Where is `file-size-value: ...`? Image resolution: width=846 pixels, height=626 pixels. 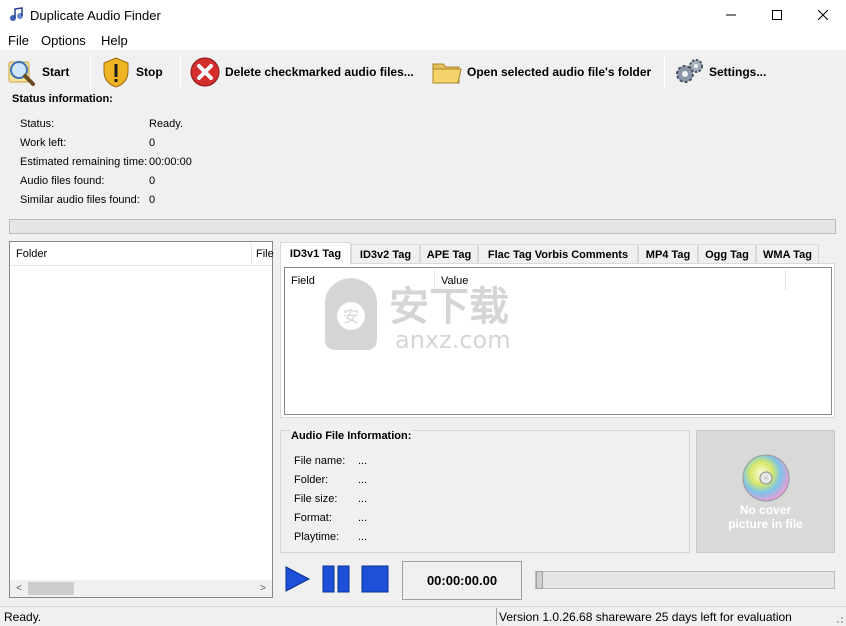
file-size-value: ... is located at coordinates (363, 499).